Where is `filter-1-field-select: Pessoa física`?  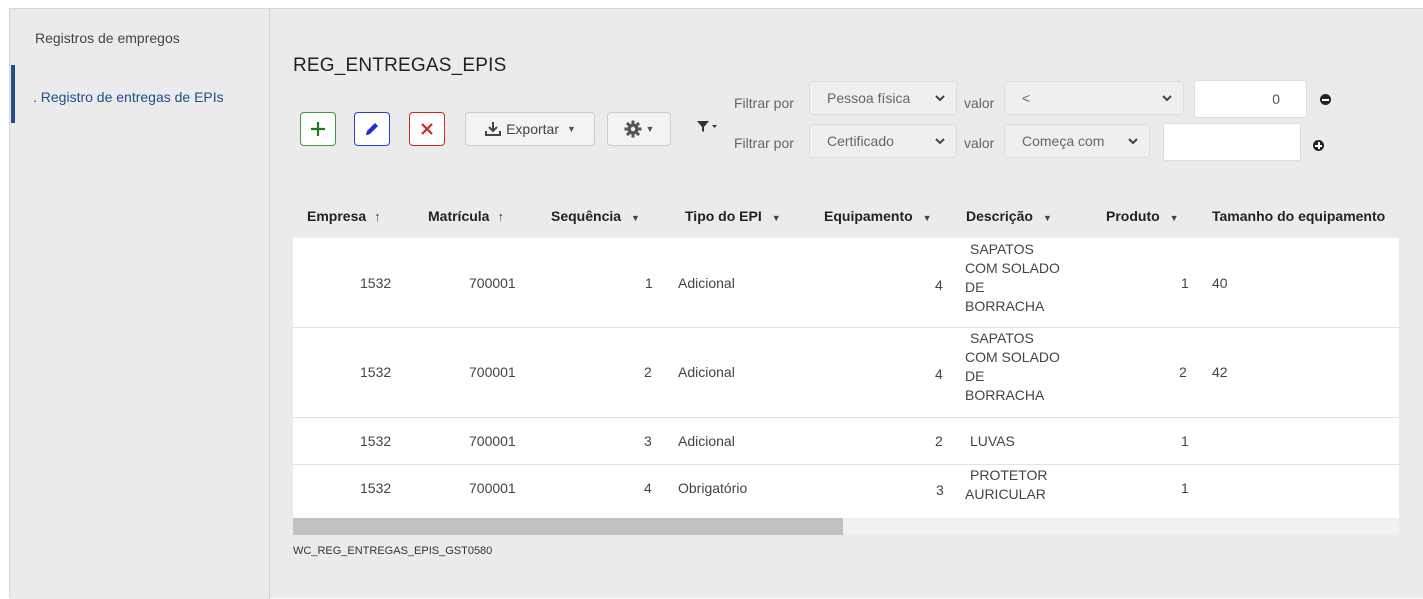
filter-1-field-select: Pessoa física is located at coordinates (883, 98).